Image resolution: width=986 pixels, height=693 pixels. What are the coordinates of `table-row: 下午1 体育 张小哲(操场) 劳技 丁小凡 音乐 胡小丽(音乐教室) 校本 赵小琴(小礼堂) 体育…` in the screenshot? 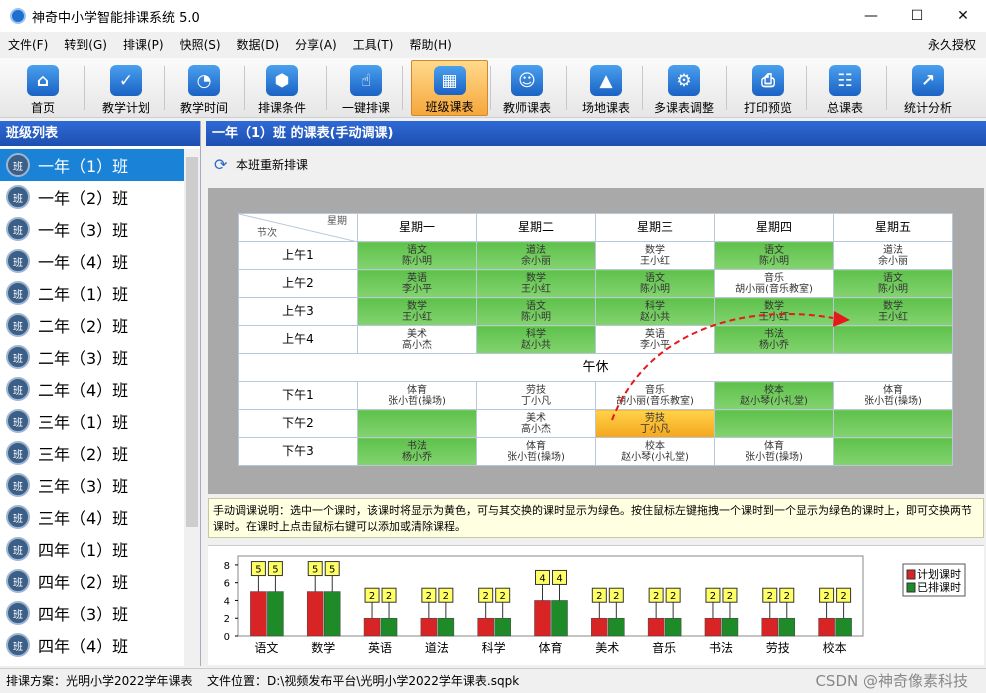 It's located at (595, 395).